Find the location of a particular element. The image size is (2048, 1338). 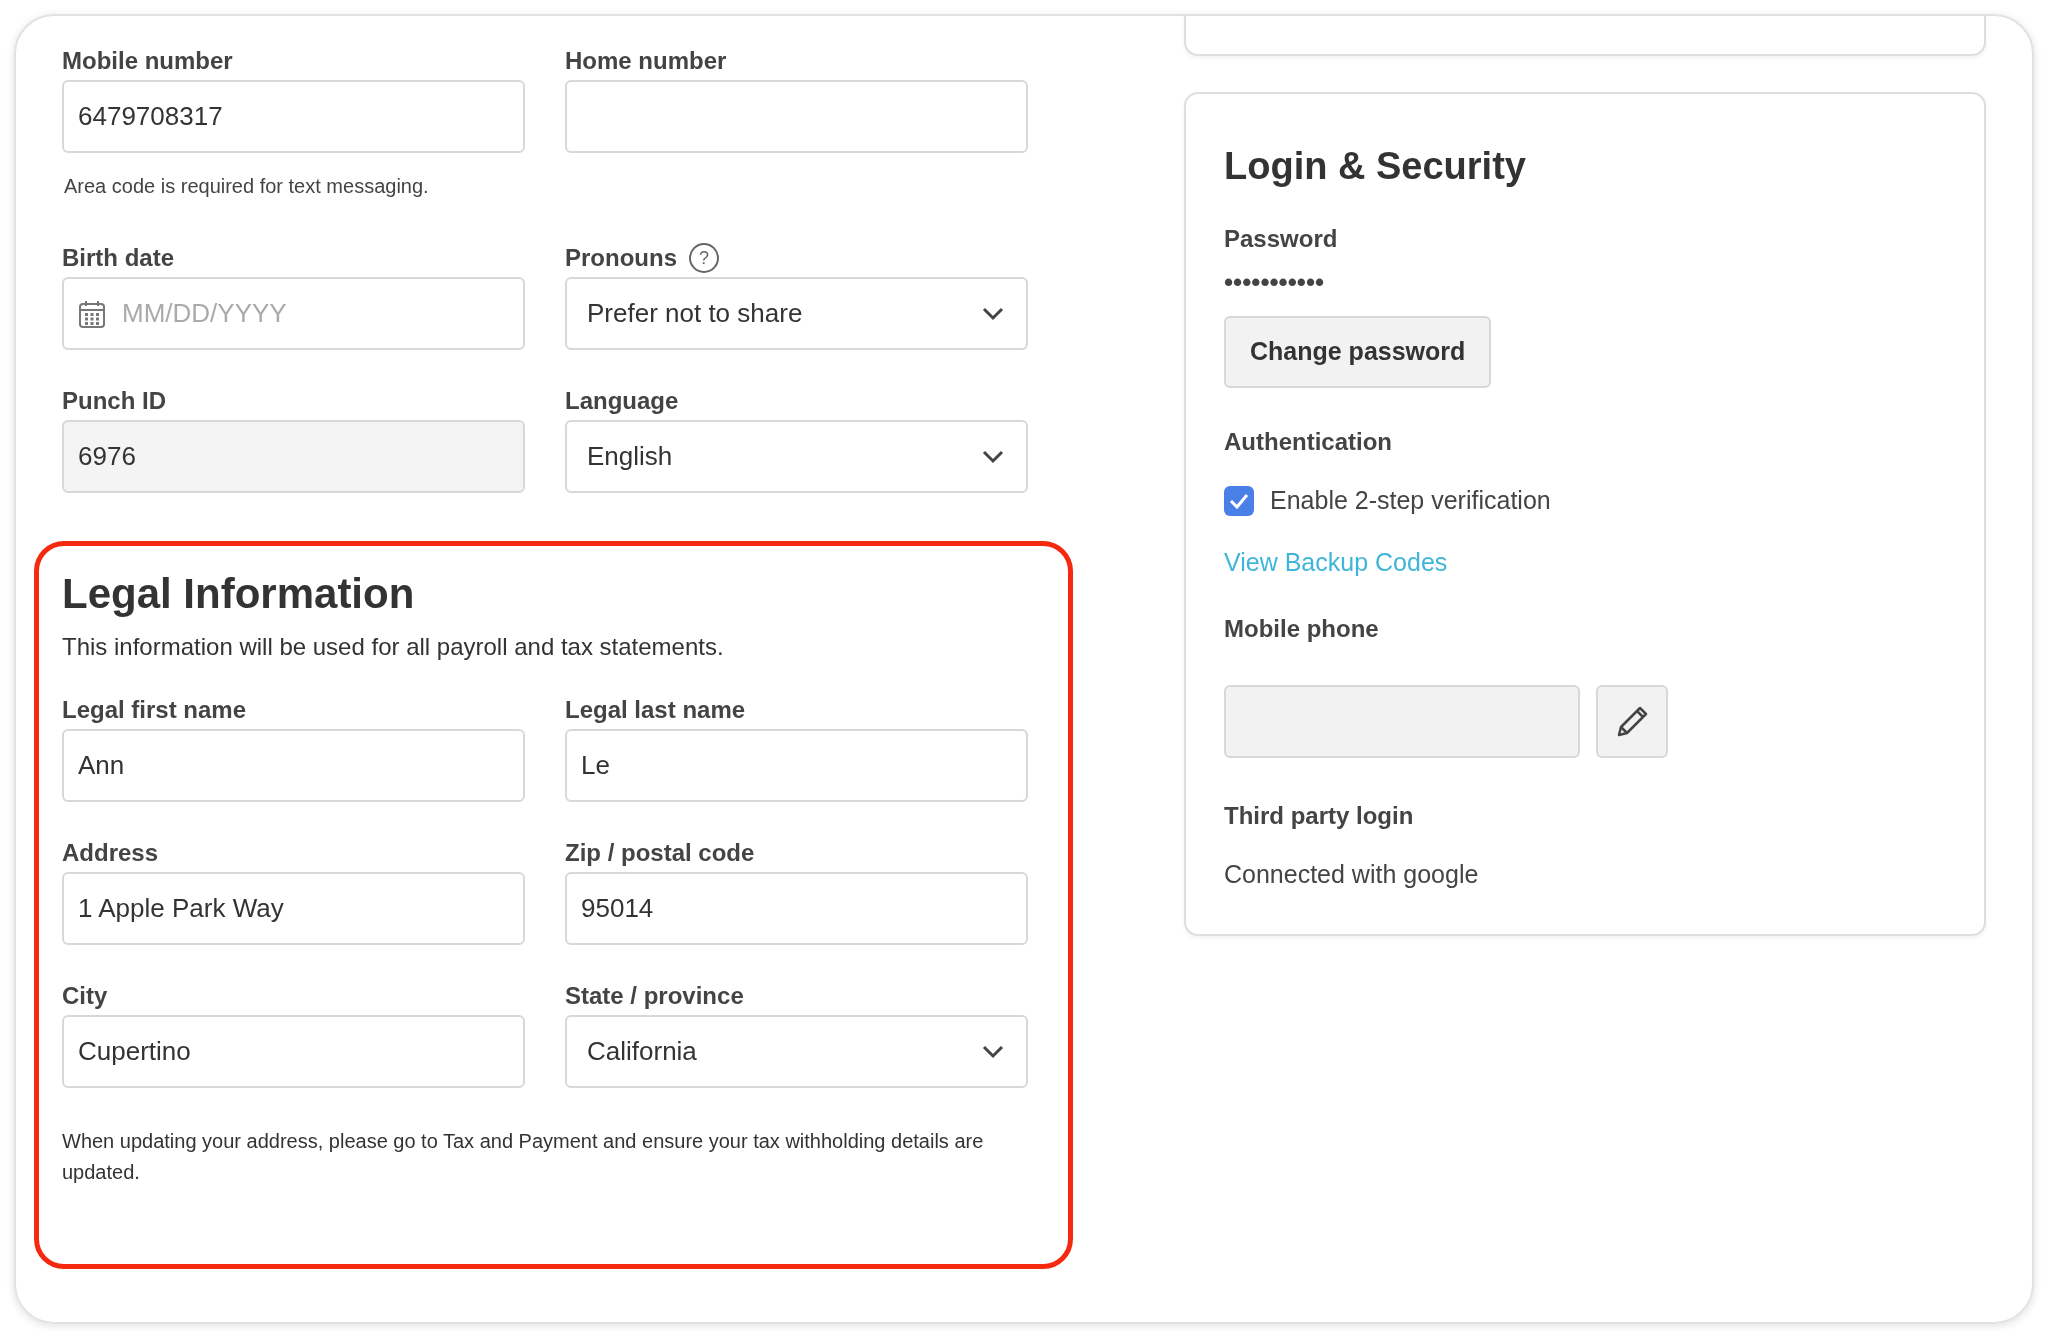

readonly-field: 6976 is located at coordinates (293, 456).